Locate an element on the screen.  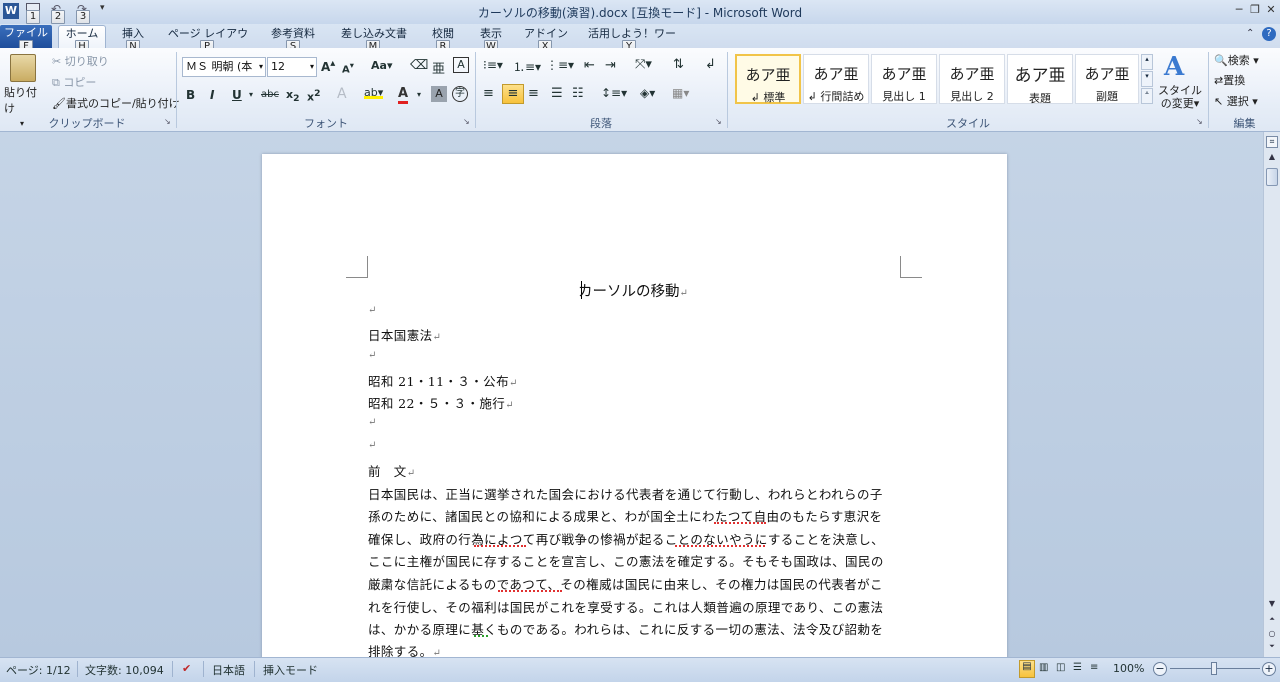
styles-launcher-icon: ↘ is located at coordinates (1199, 121).